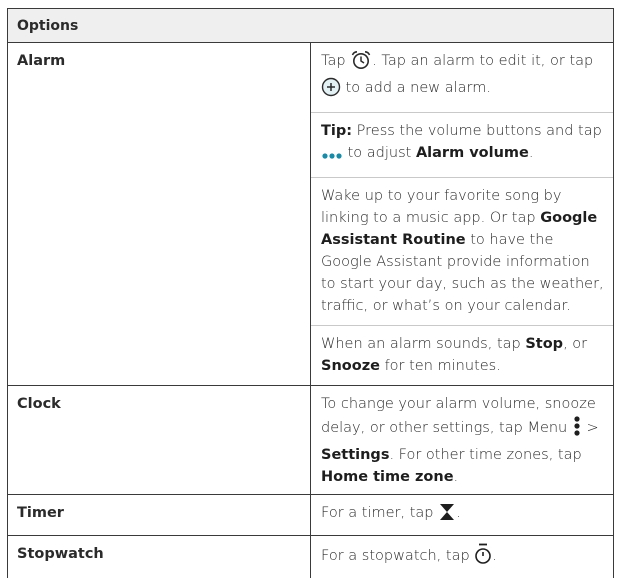 The image size is (623, 578). Describe the element at coordinates (447, 515) in the screenshot. I see `hourglass-icon` at that location.